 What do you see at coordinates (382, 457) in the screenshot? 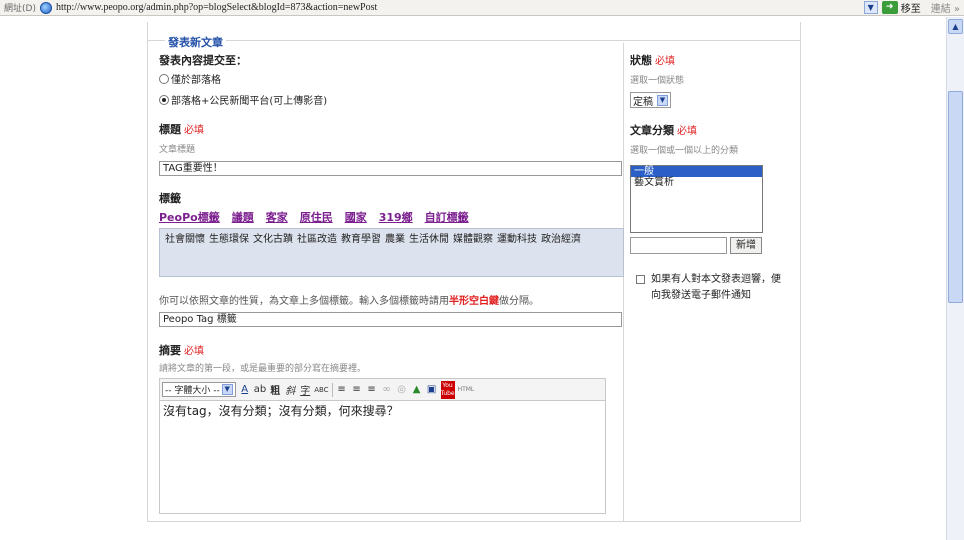
I see `summary-editor: 沒有tag，沒有分類；沒有分類，何來搜尋？` at bounding box center [382, 457].